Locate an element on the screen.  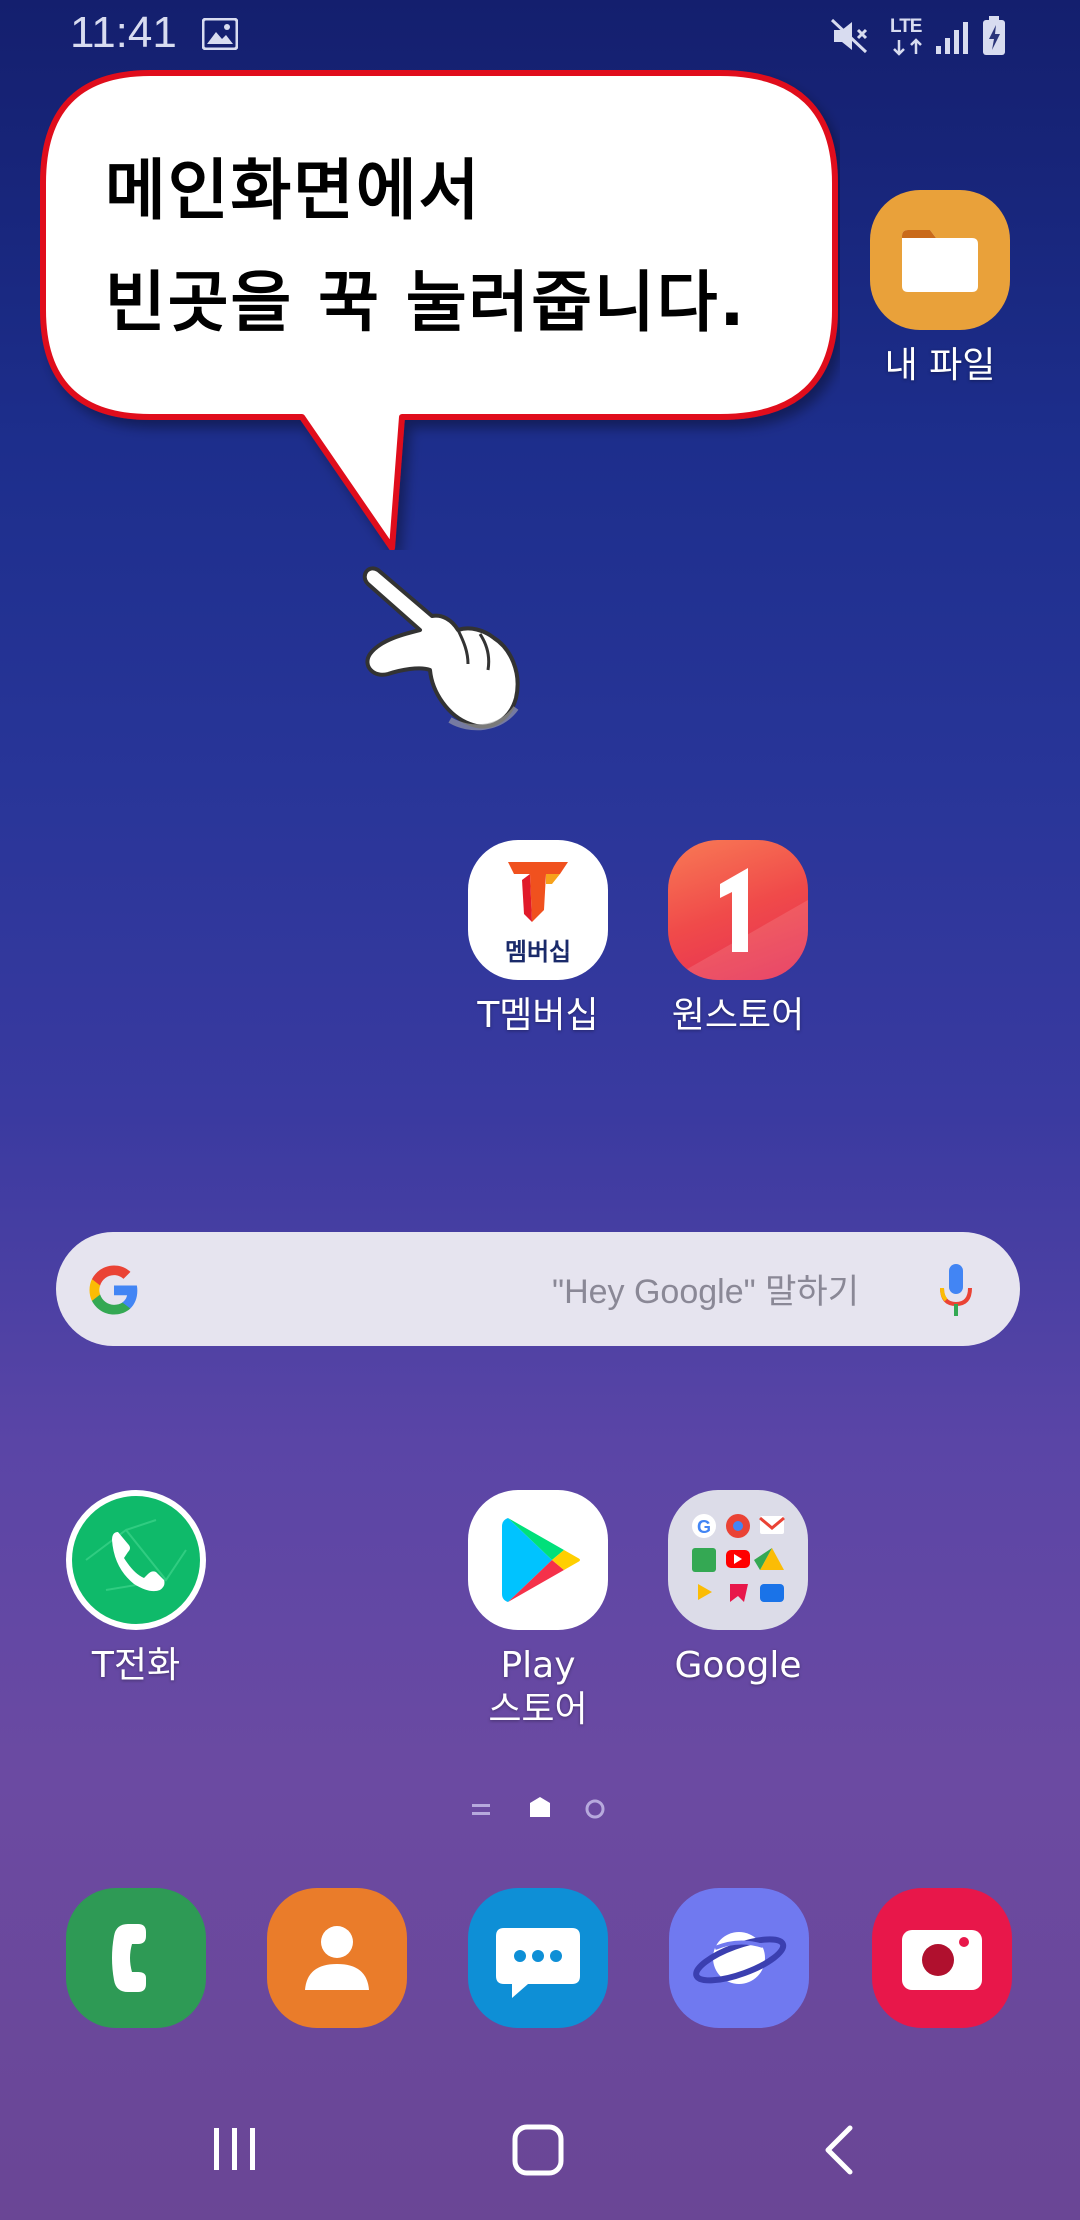
play-store-icon is located at coordinates (538, 1560).